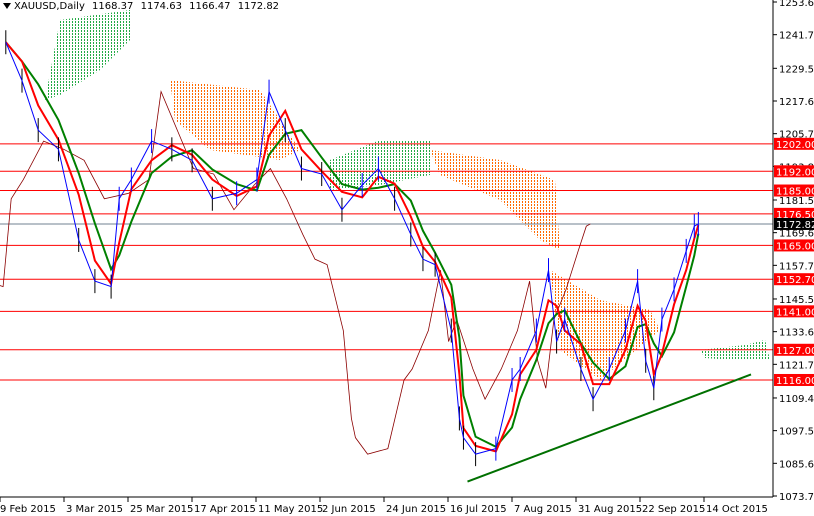  I want to click on y-tick-label: 1121.70, so click(796, 365).